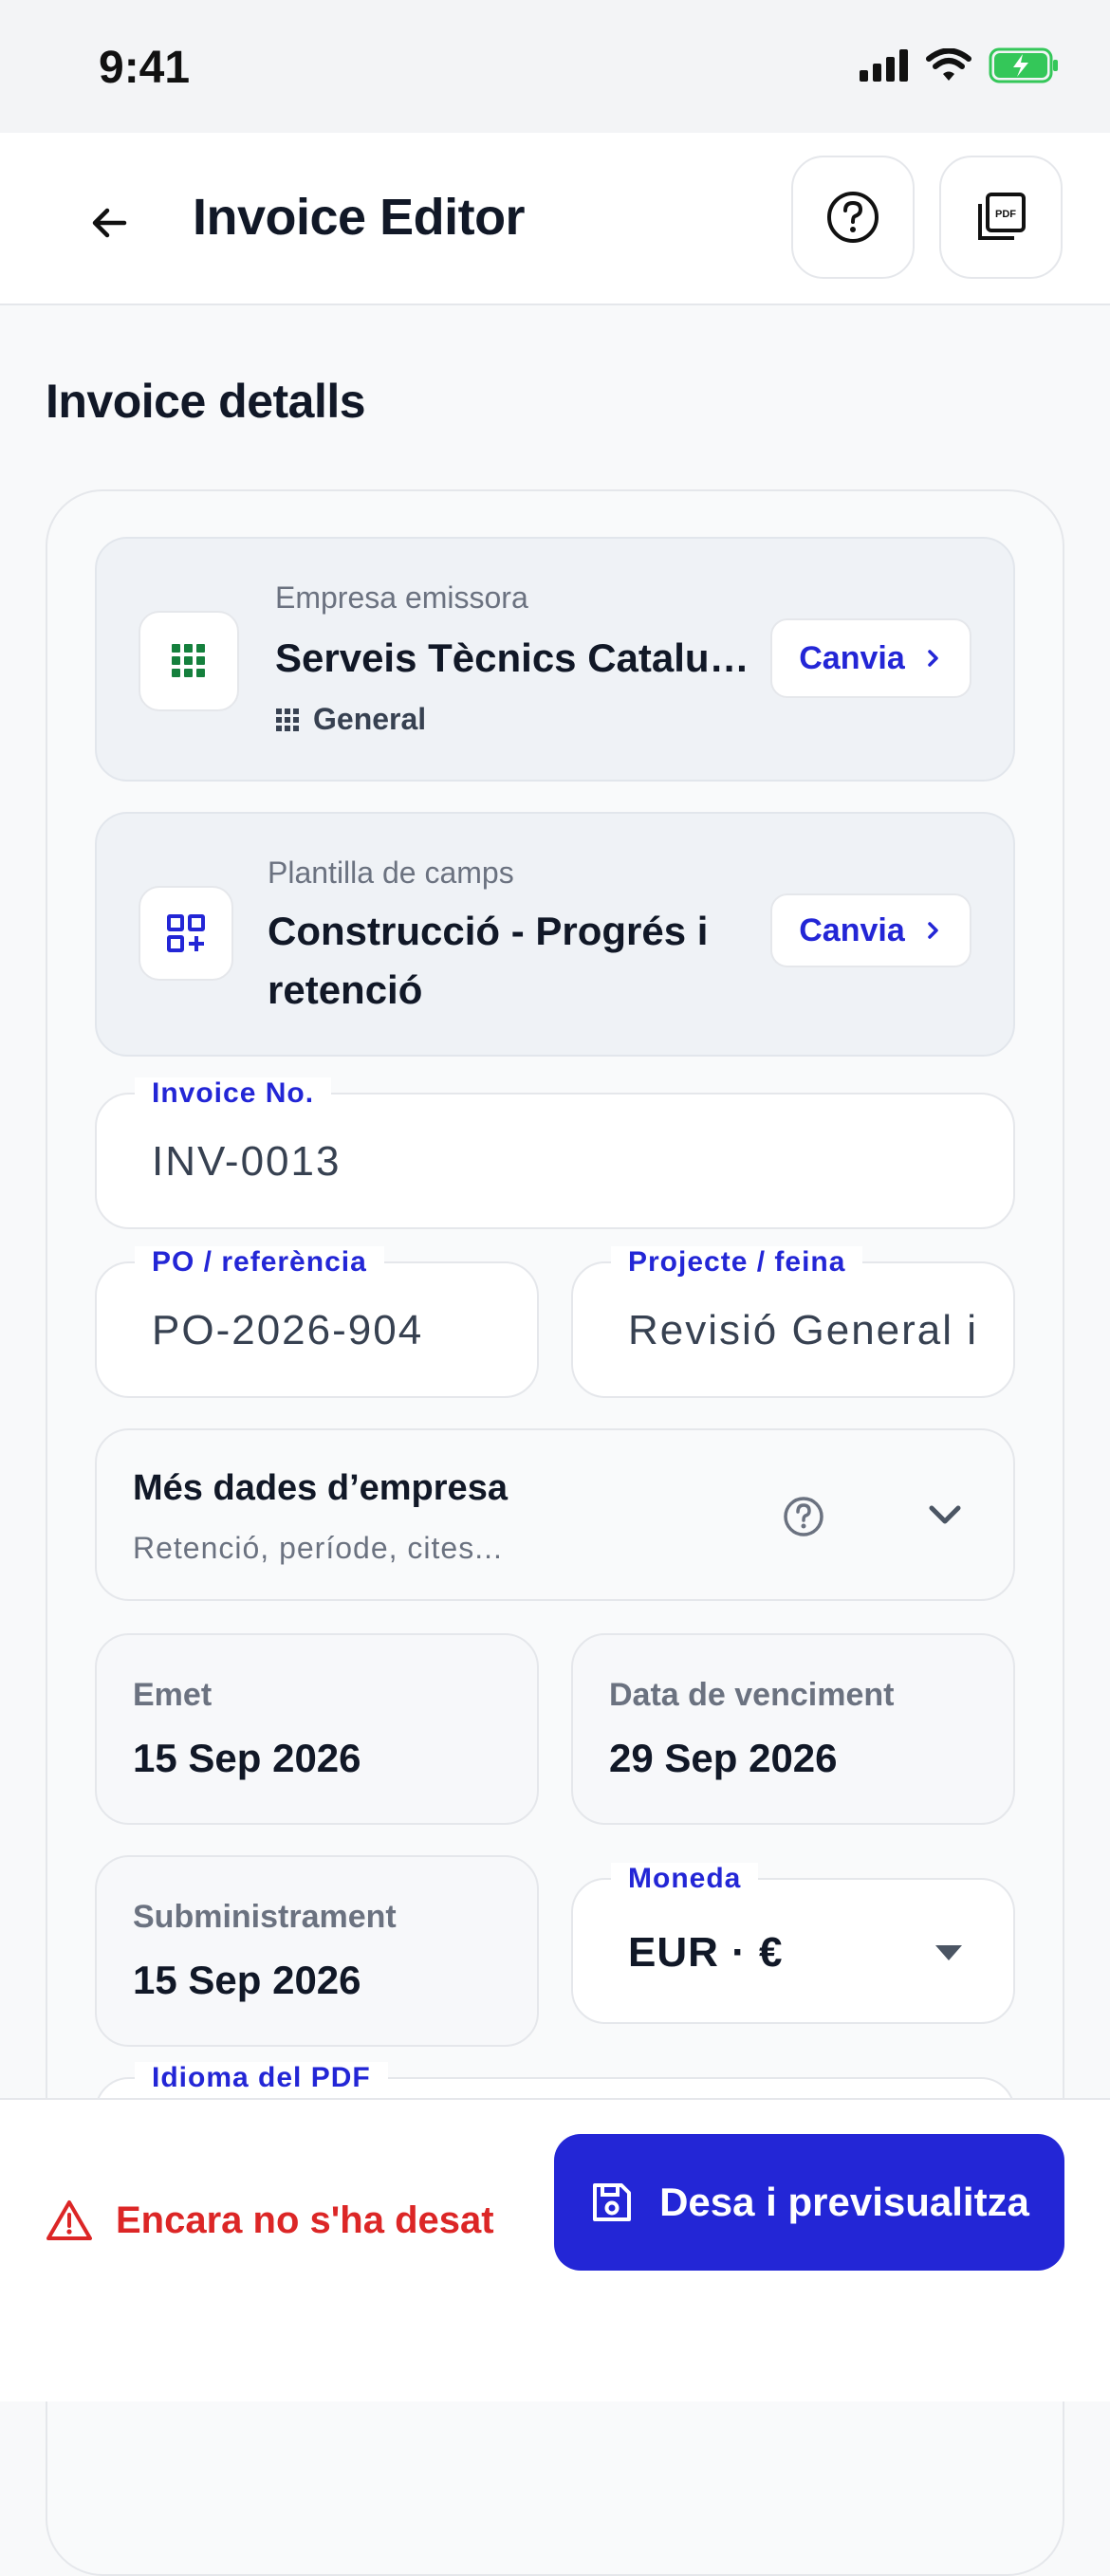  What do you see at coordinates (737, 1262) in the screenshot?
I see `project-label: Projecte / feina` at bounding box center [737, 1262].